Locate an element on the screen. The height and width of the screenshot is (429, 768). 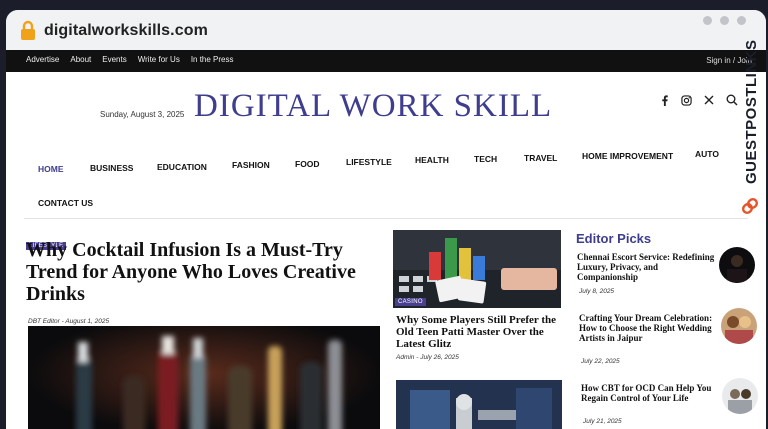
author-name: Admin is located at coordinates (405, 357).